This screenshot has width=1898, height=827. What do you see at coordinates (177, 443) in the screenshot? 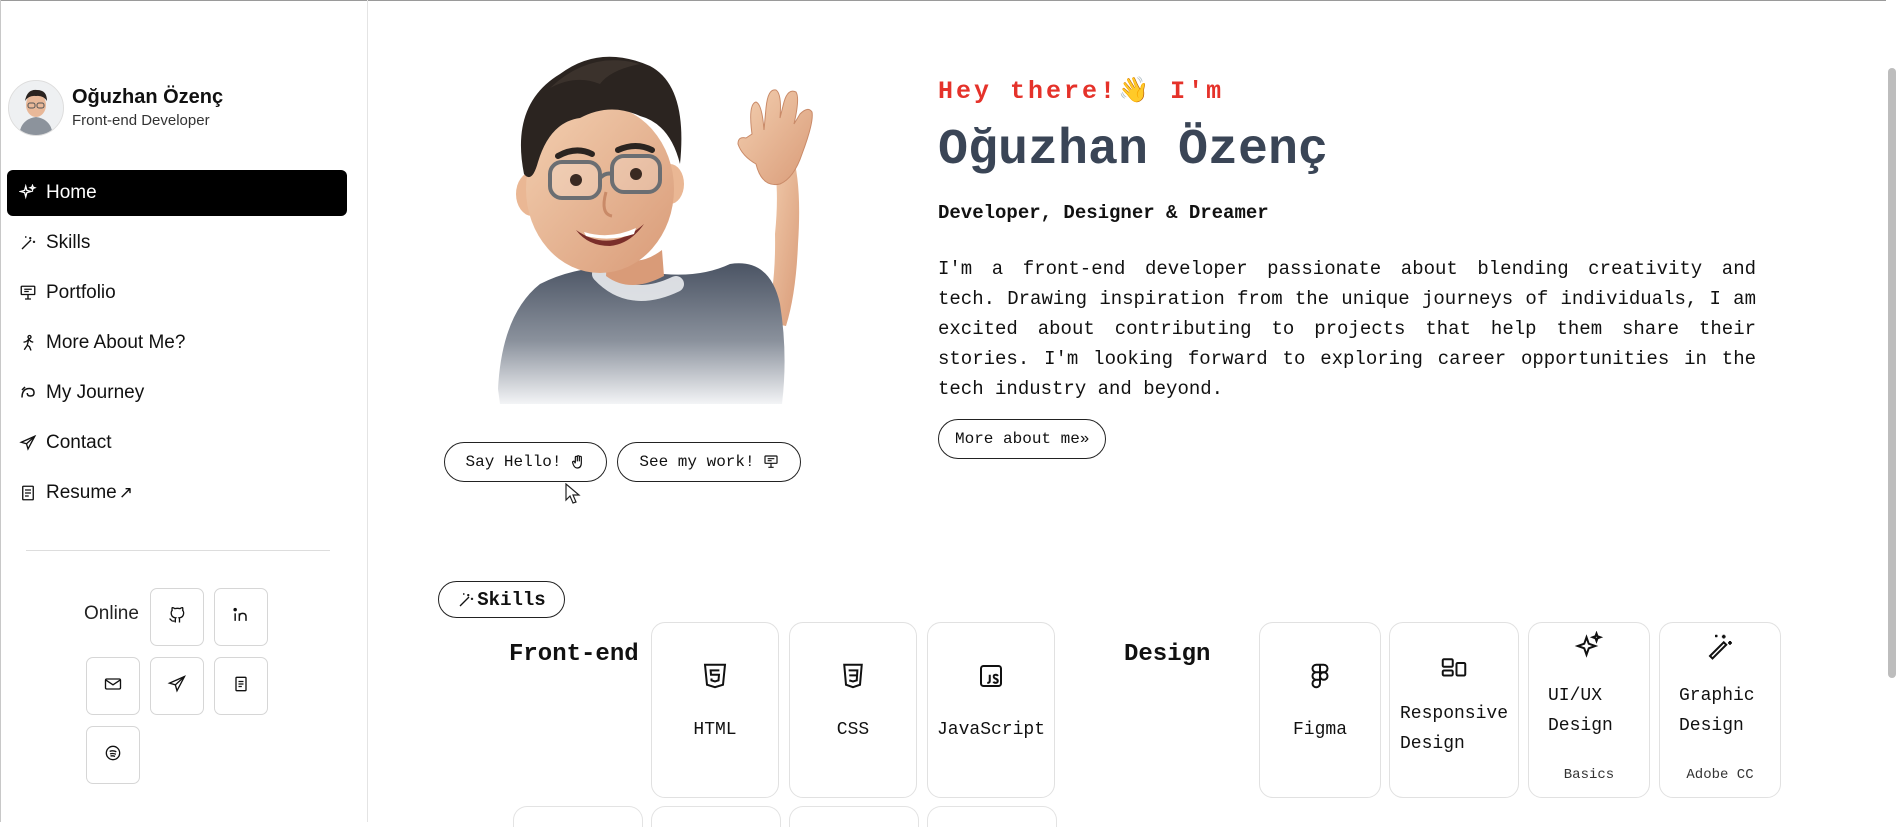
I see `sidebar-item-contact: Contact` at bounding box center [177, 443].